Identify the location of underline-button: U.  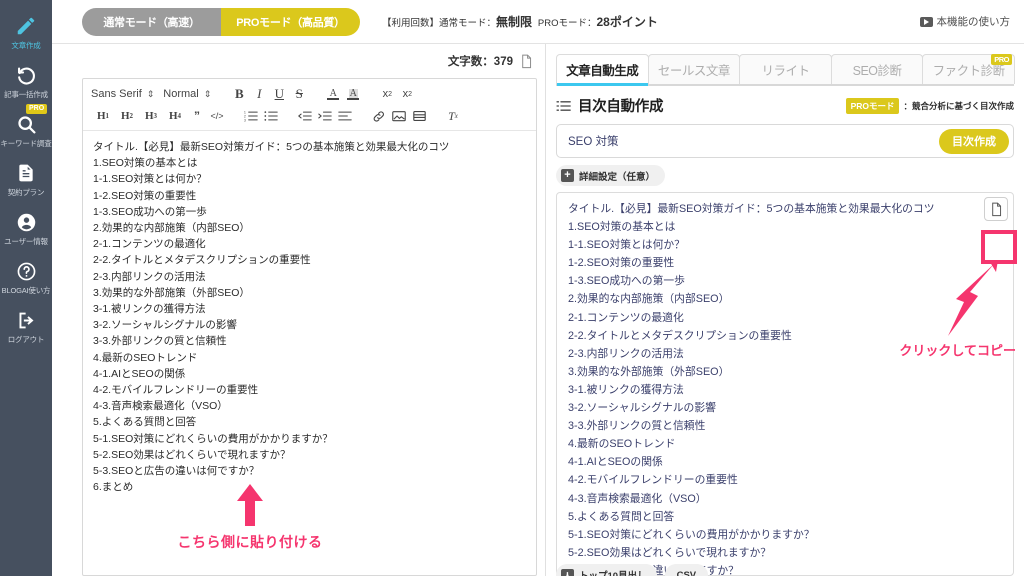
(279, 94).